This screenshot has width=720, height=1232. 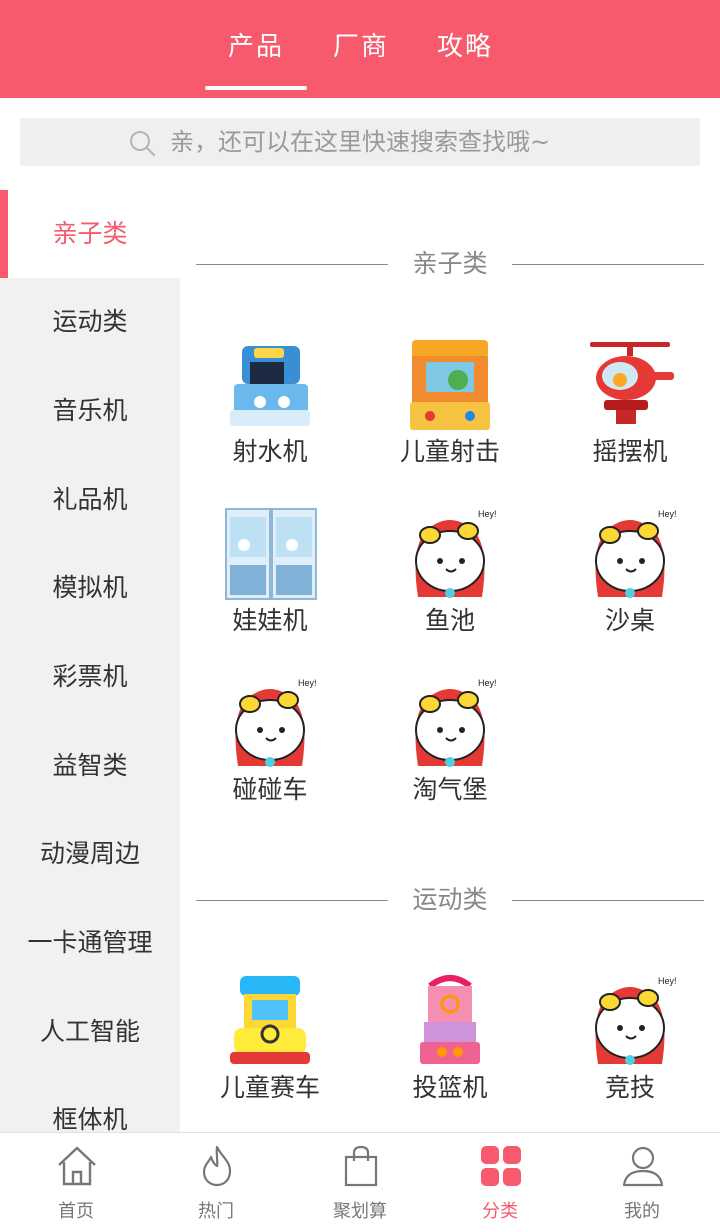 I want to click on product-label: 射水机, so click(x=270, y=451).